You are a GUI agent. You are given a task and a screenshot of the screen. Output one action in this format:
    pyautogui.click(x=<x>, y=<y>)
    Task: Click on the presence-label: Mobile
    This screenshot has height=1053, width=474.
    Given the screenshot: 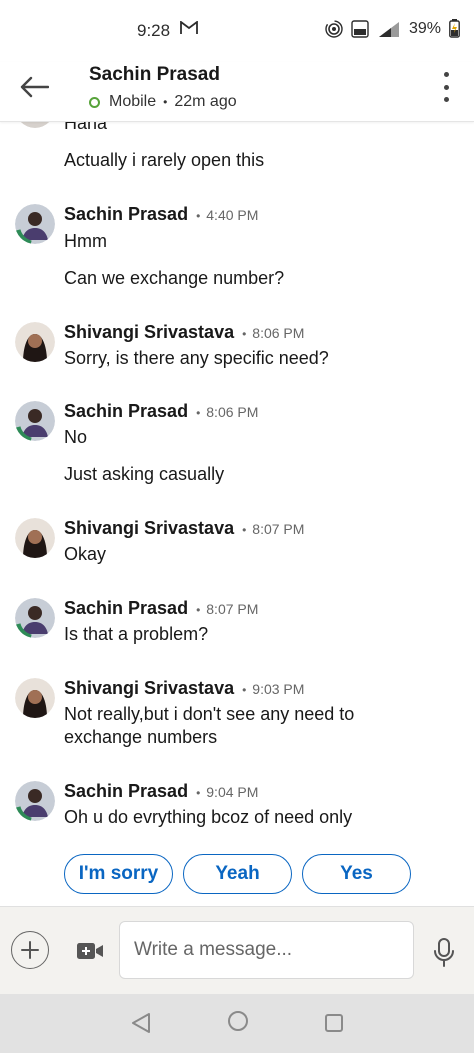 What is the action you would take?
    pyautogui.click(x=133, y=101)
    